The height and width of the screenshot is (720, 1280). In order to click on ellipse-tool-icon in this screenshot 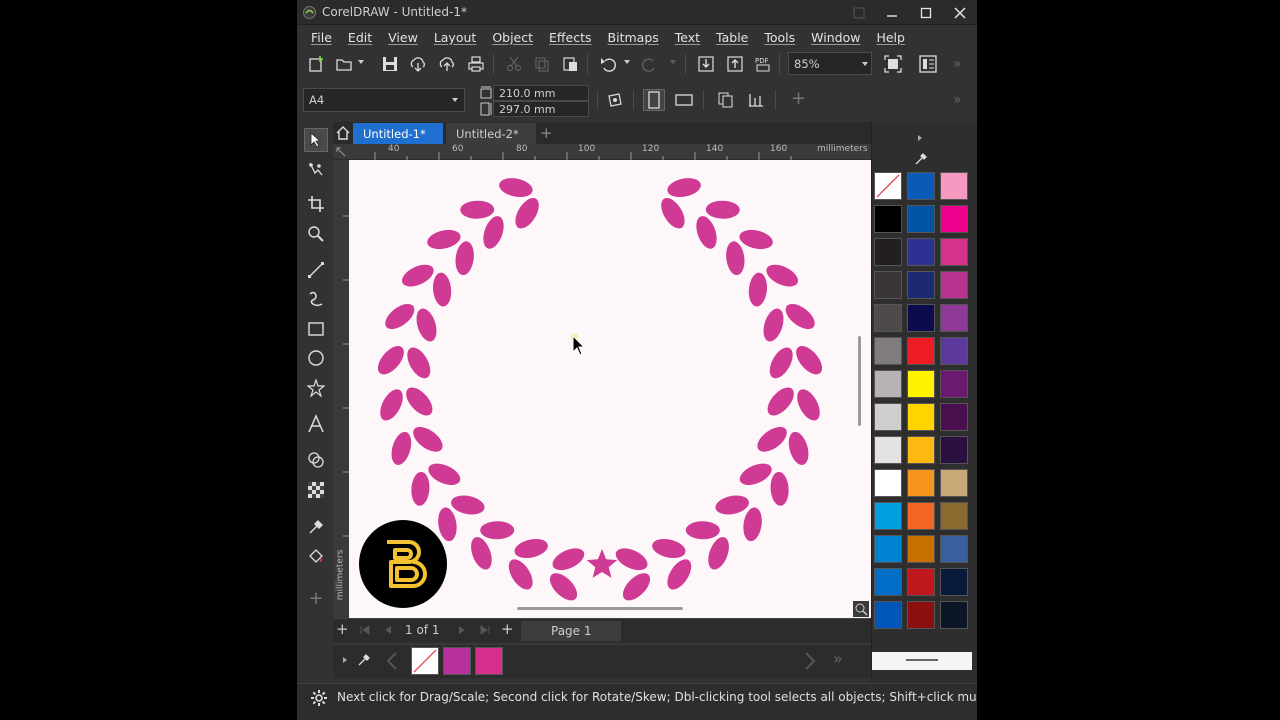, I will do `click(316, 358)`.